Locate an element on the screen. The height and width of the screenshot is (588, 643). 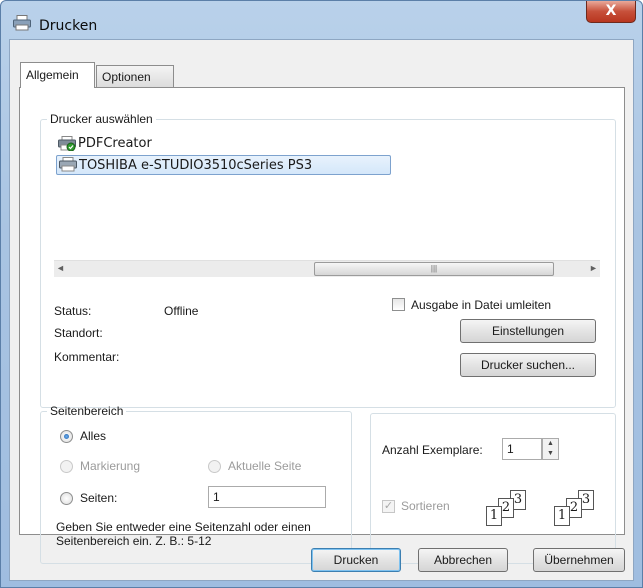
print-button: Drucken is located at coordinates (356, 560).